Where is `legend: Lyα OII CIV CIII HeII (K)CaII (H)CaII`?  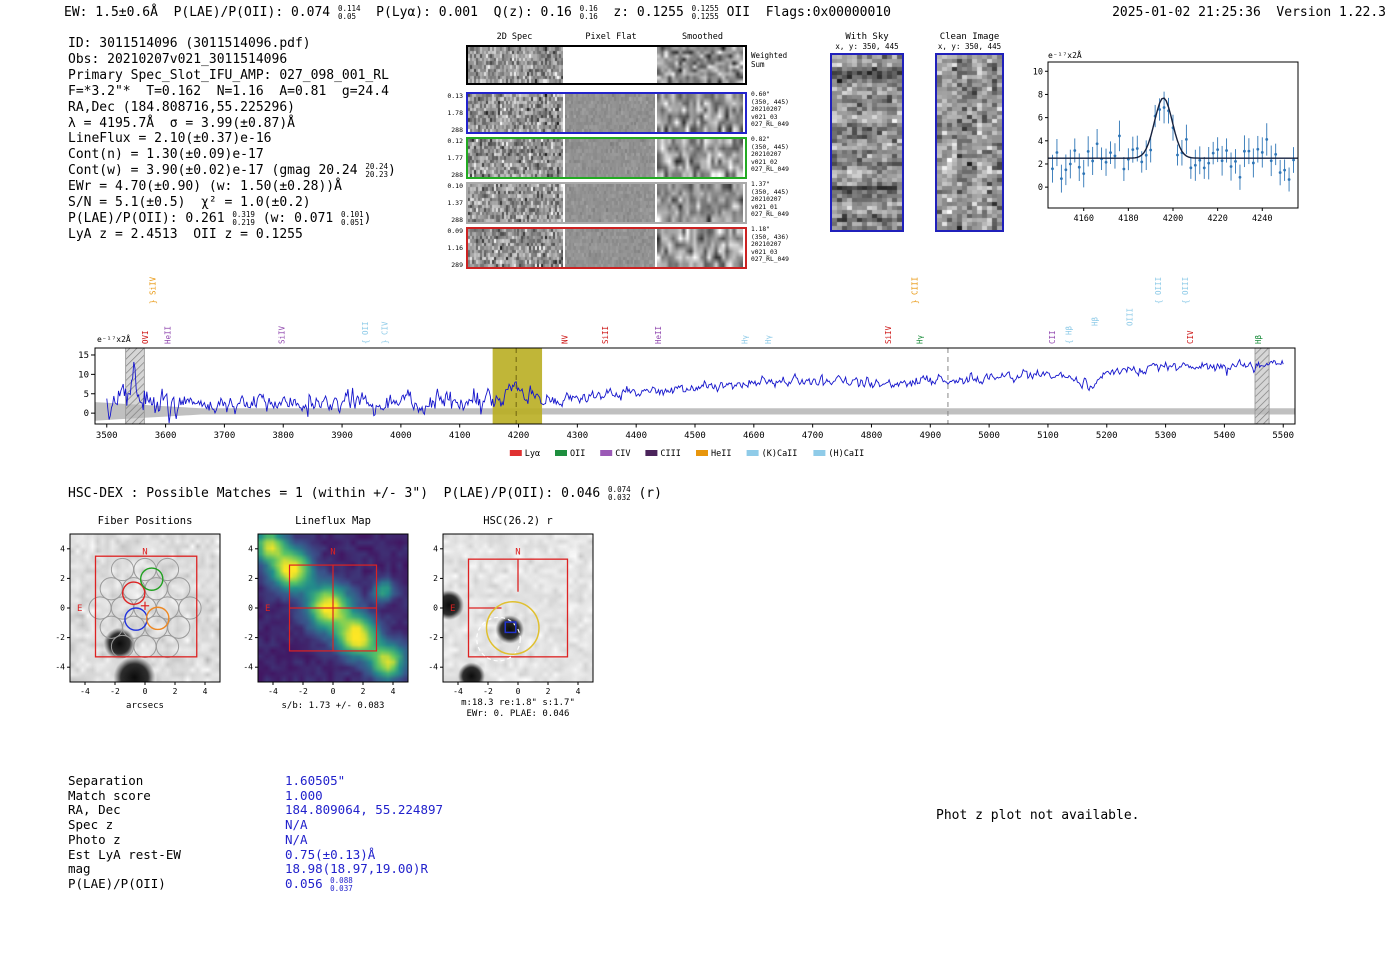 legend: Lyα OII CIV CIII HeII (K)CaII (H)CaII is located at coordinates (686, 454).